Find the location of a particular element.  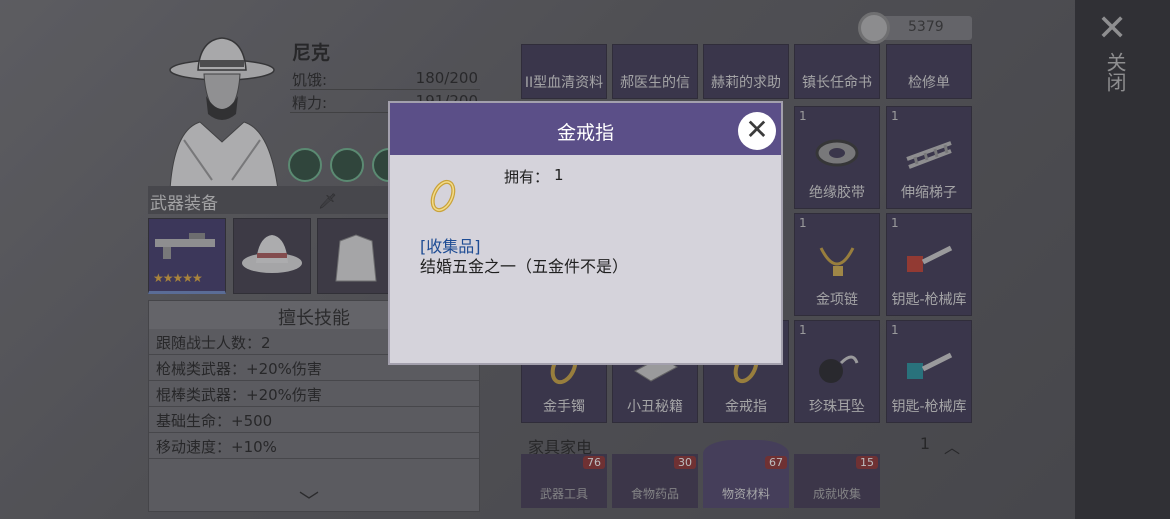

ring-icon is located at coordinates (443, 196).